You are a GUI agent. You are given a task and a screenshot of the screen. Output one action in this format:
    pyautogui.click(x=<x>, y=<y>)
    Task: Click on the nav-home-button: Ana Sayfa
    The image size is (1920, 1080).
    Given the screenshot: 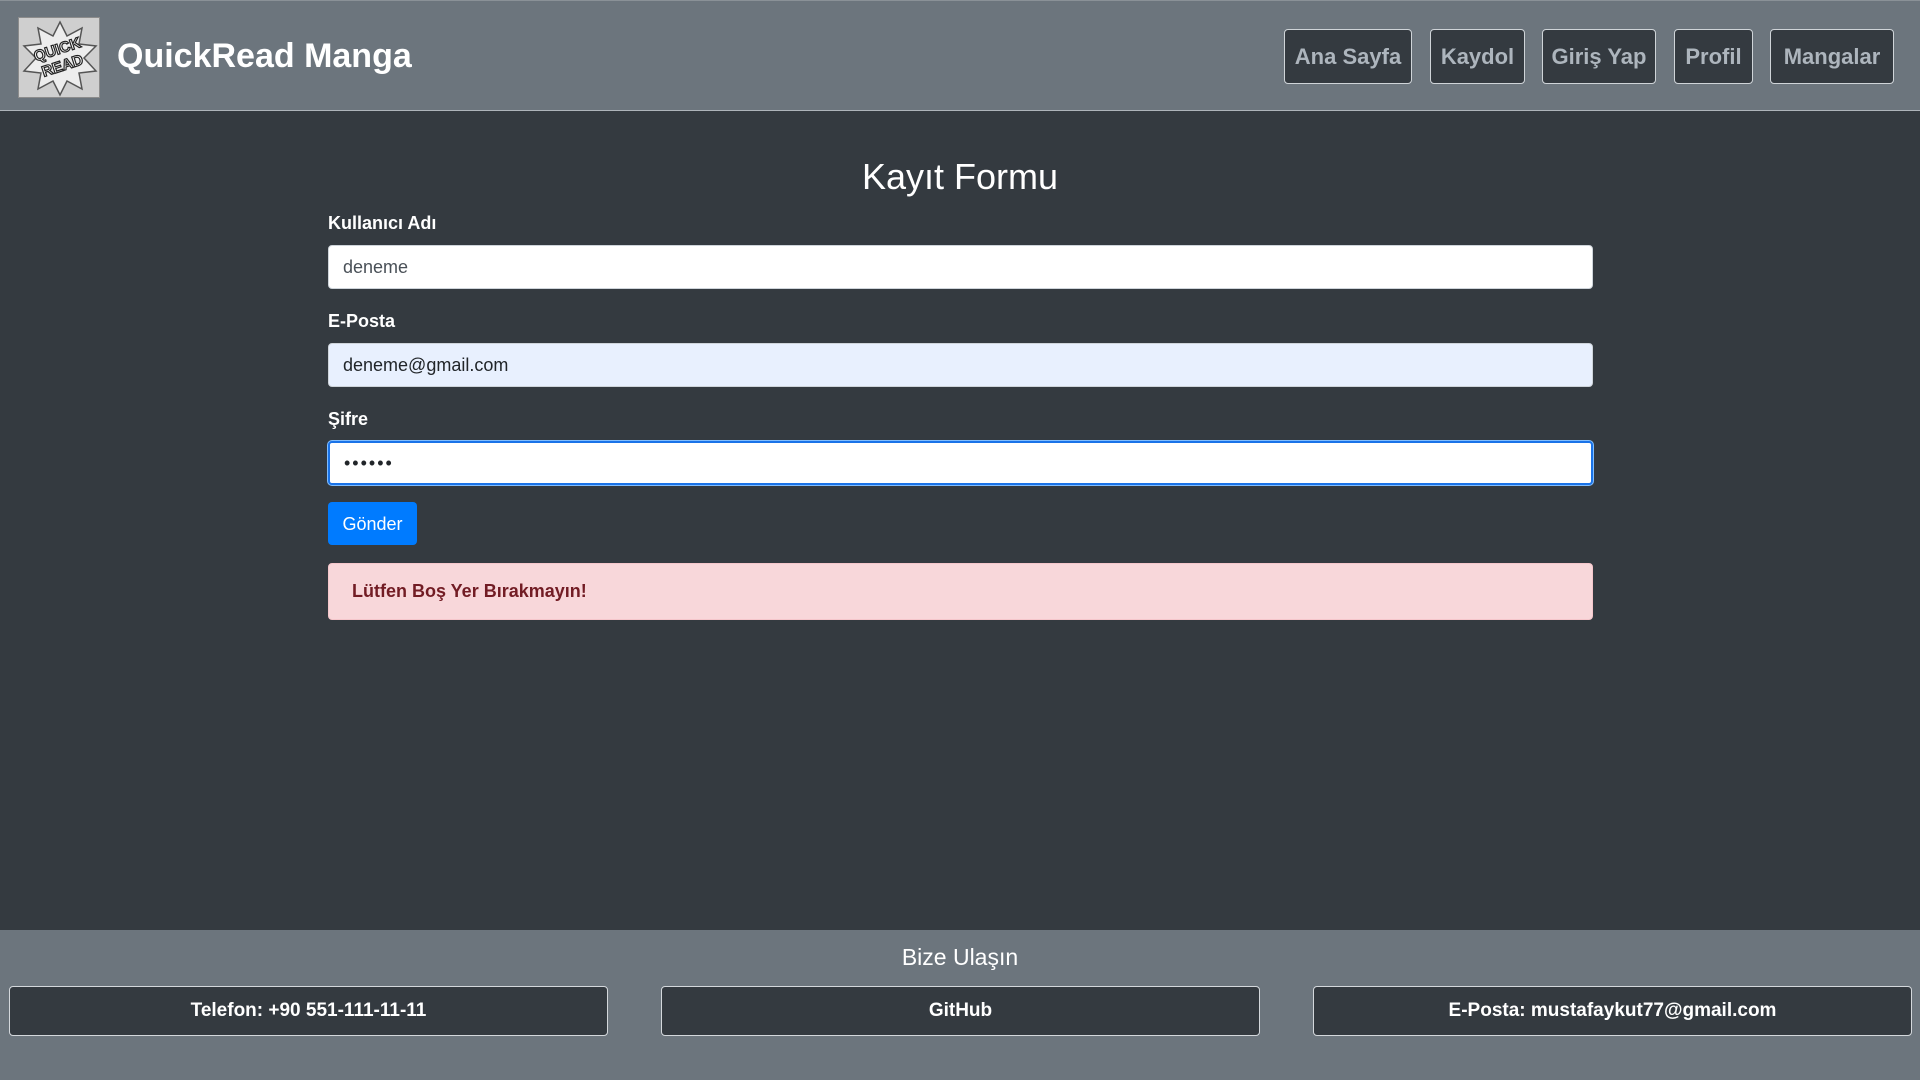 What is the action you would take?
    pyautogui.click(x=1348, y=56)
    